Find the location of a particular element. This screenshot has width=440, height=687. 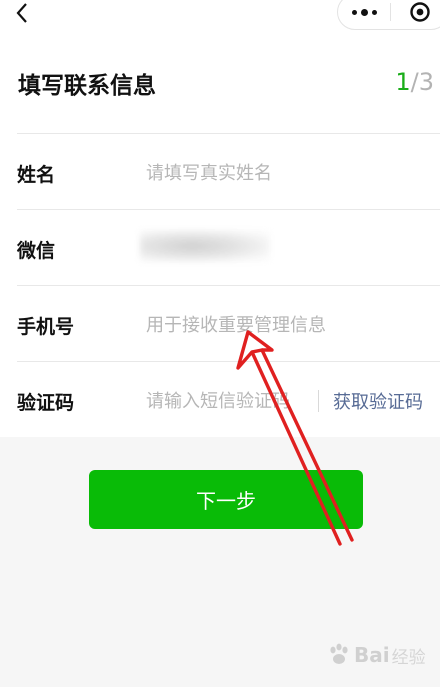

chevron-left-icon is located at coordinates (21, 13).